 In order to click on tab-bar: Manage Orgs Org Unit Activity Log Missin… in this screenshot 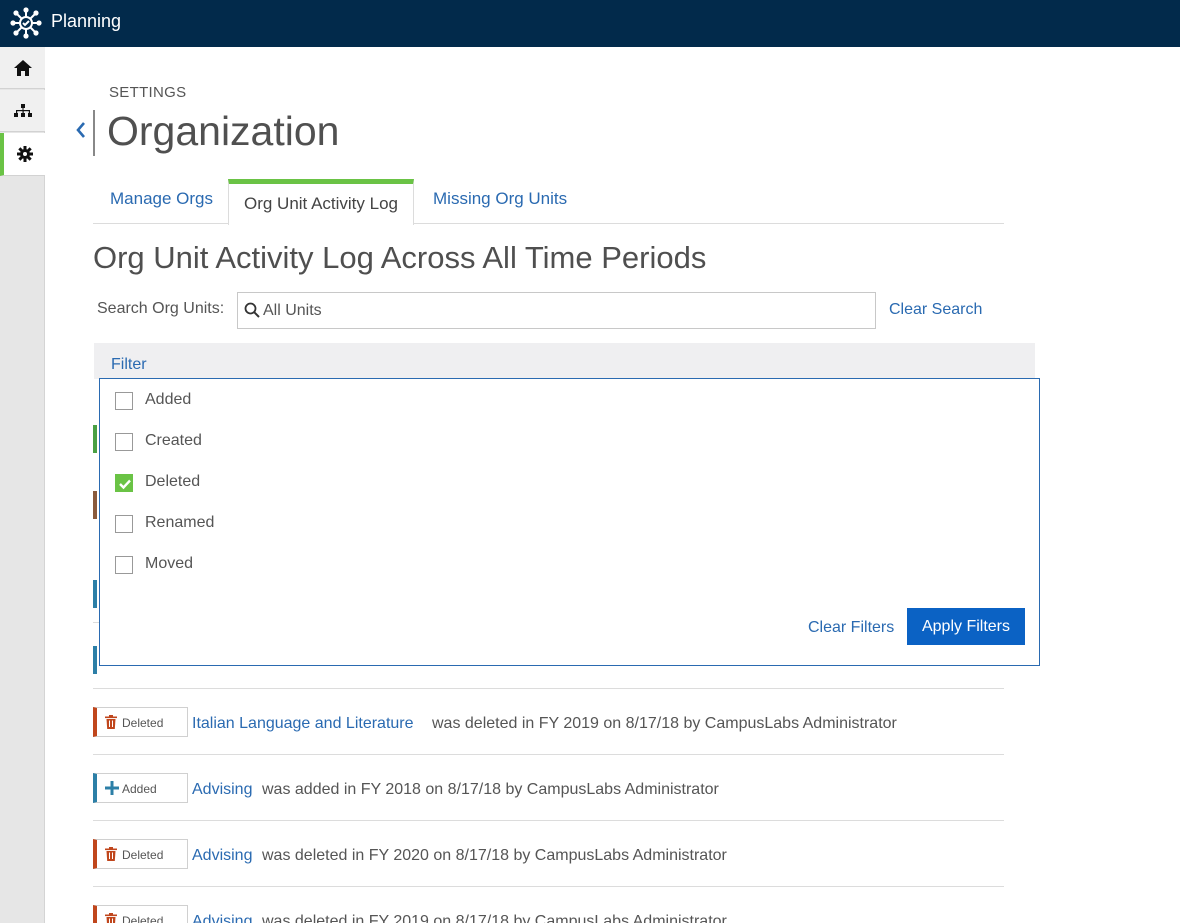, I will do `click(548, 202)`.